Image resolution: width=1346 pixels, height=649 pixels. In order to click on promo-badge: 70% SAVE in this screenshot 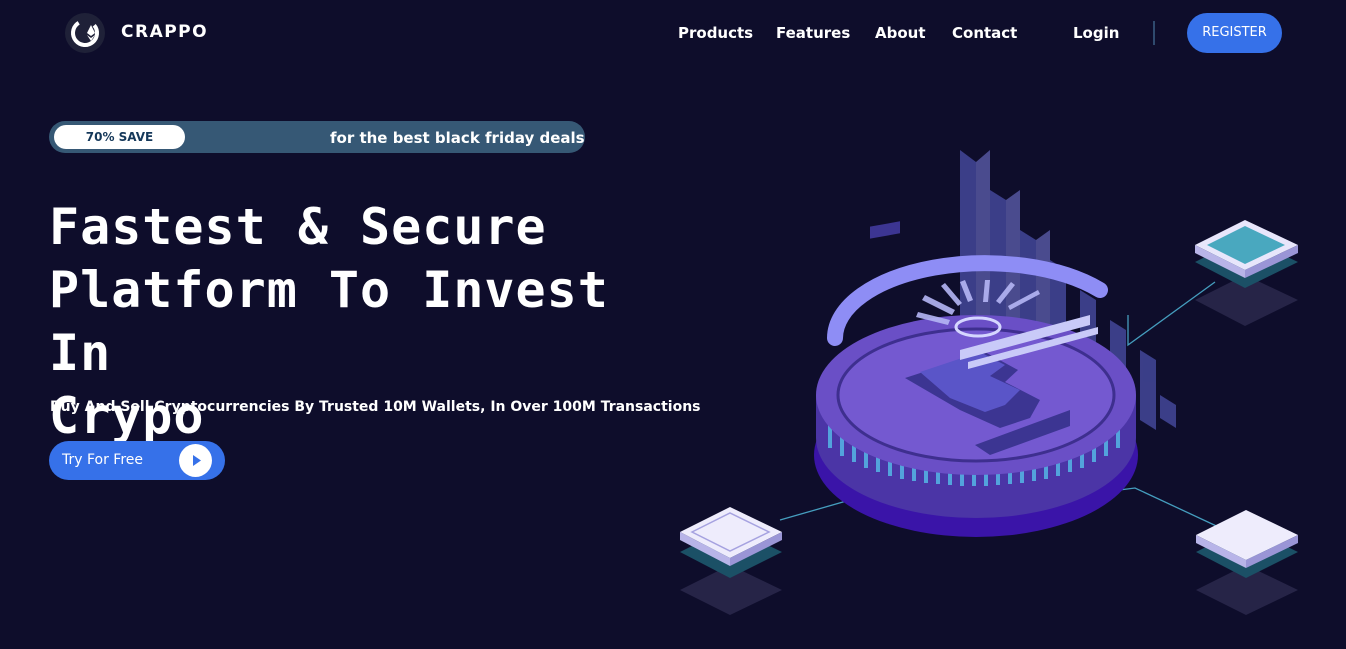, I will do `click(119, 137)`.